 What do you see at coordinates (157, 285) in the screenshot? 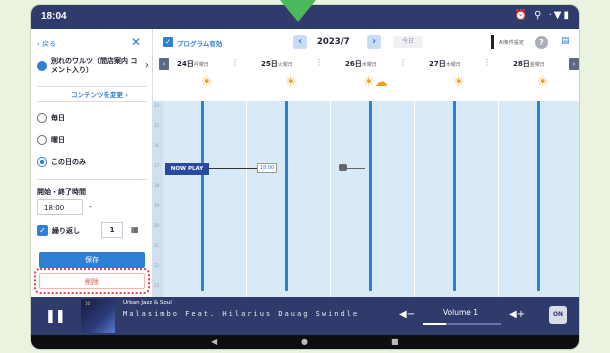
I see `hour-label: 23` at bounding box center [157, 285].